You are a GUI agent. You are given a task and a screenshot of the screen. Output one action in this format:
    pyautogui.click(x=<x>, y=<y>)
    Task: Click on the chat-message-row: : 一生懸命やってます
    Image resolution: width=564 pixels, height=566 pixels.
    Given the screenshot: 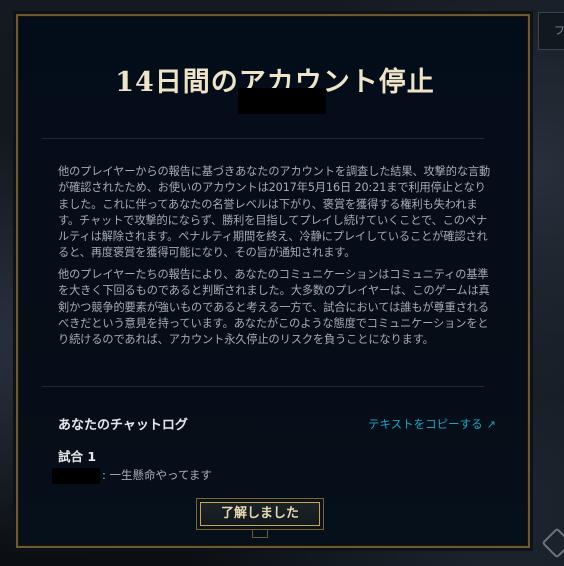 What is the action you would take?
    pyautogui.click(x=132, y=475)
    